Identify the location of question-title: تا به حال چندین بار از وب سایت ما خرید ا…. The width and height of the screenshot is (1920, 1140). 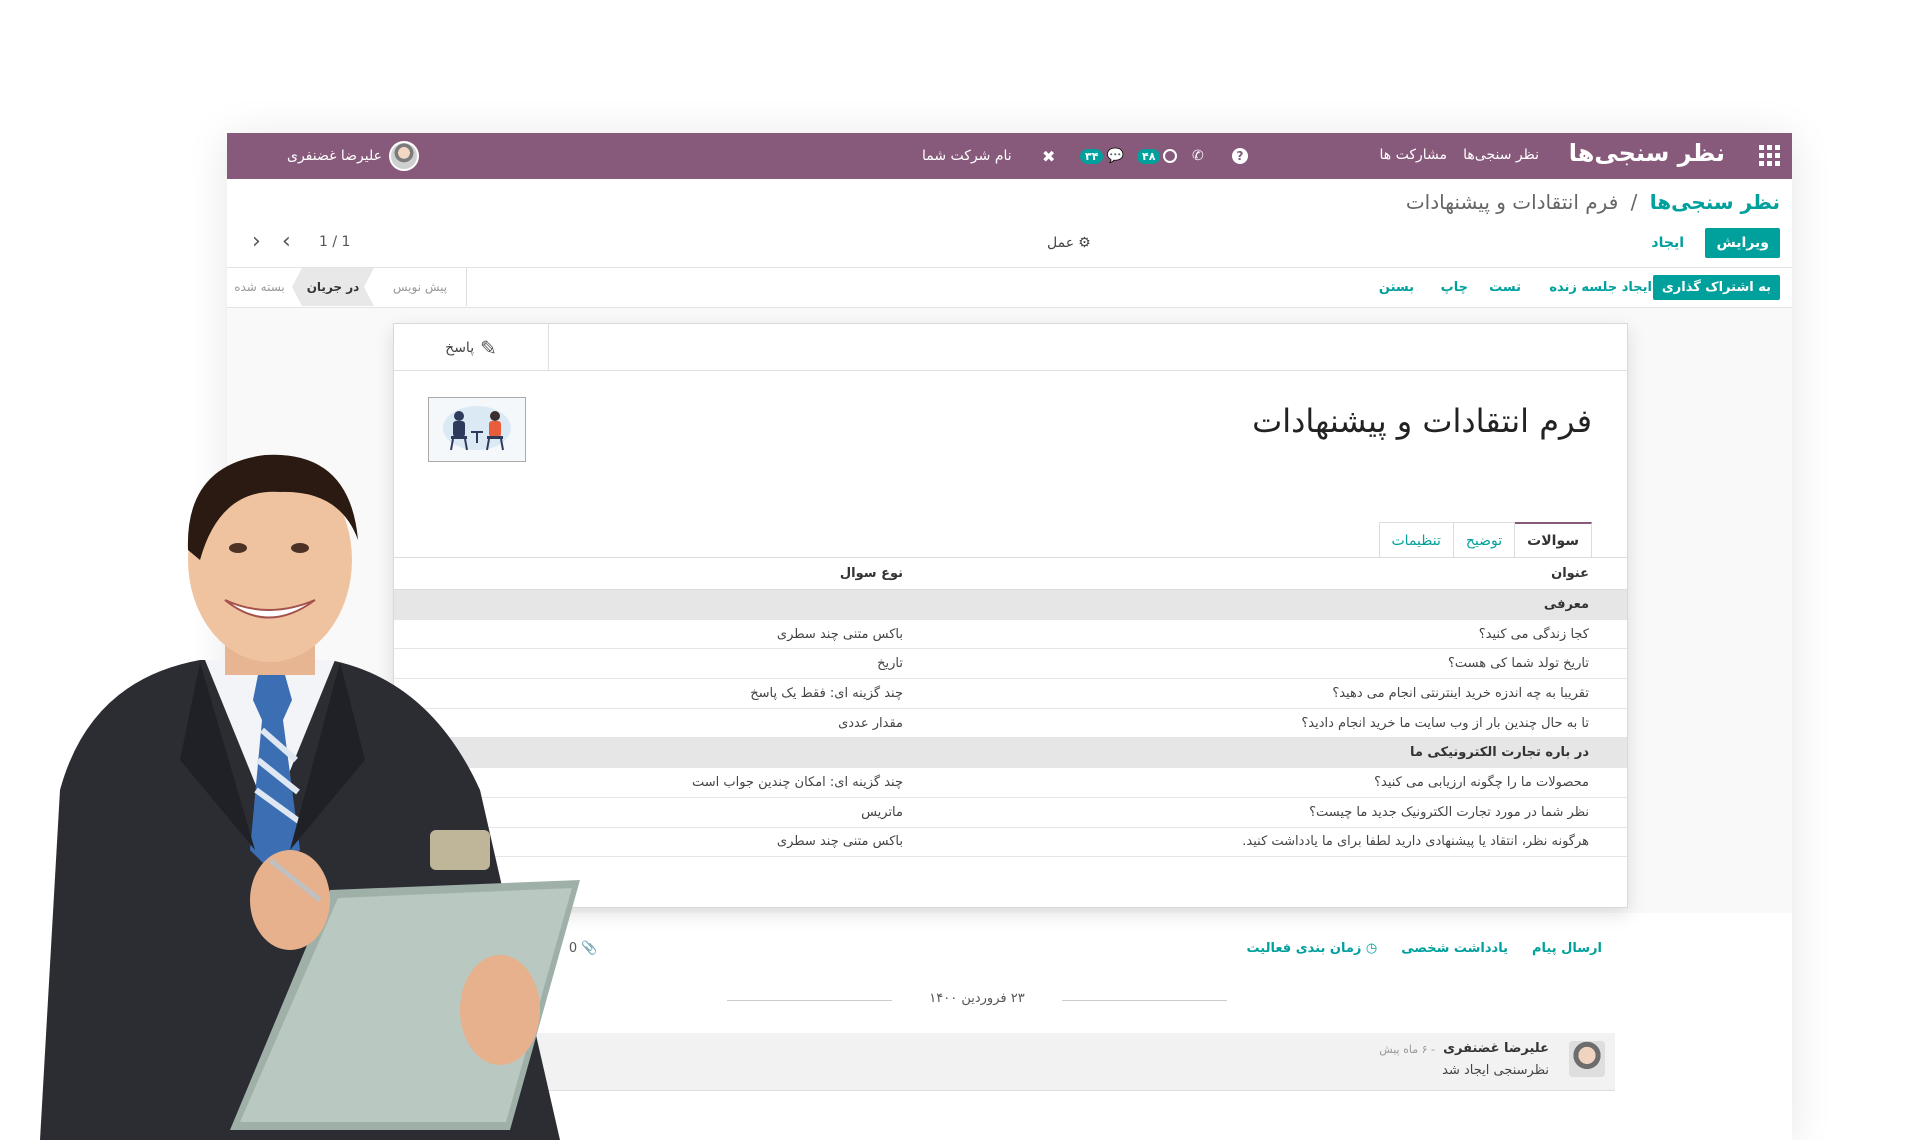
(1268, 723).